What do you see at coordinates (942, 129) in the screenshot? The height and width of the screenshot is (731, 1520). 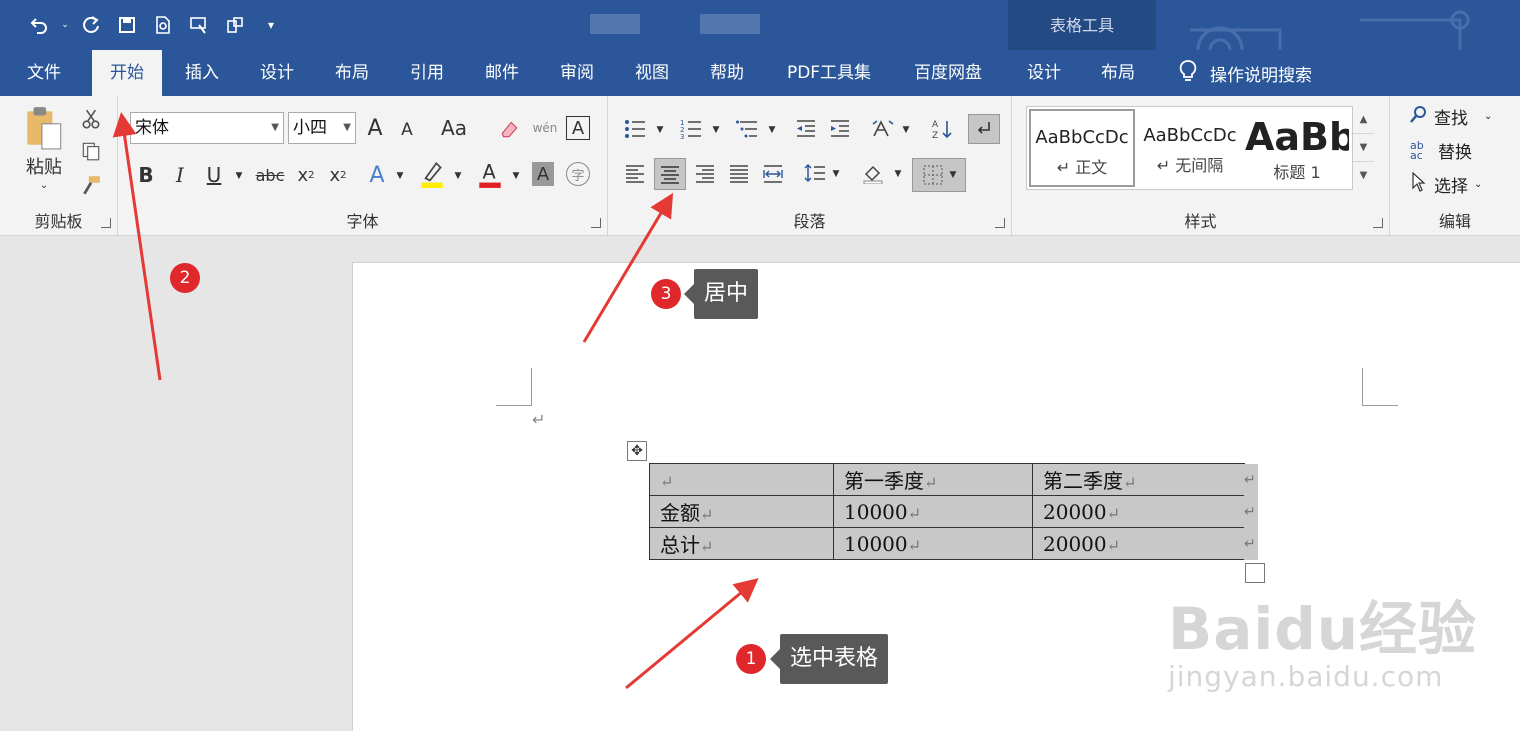 I see `sort-icon: AZ` at bounding box center [942, 129].